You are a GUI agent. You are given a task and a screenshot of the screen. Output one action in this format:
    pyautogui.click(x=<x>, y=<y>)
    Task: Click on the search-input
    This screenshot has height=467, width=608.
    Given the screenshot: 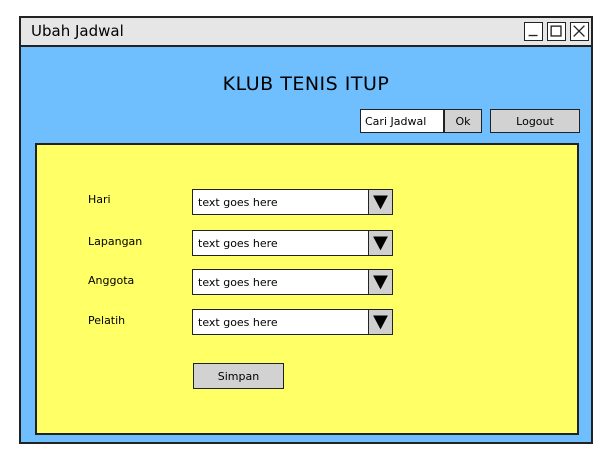 What is the action you would take?
    pyautogui.click(x=402, y=121)
    